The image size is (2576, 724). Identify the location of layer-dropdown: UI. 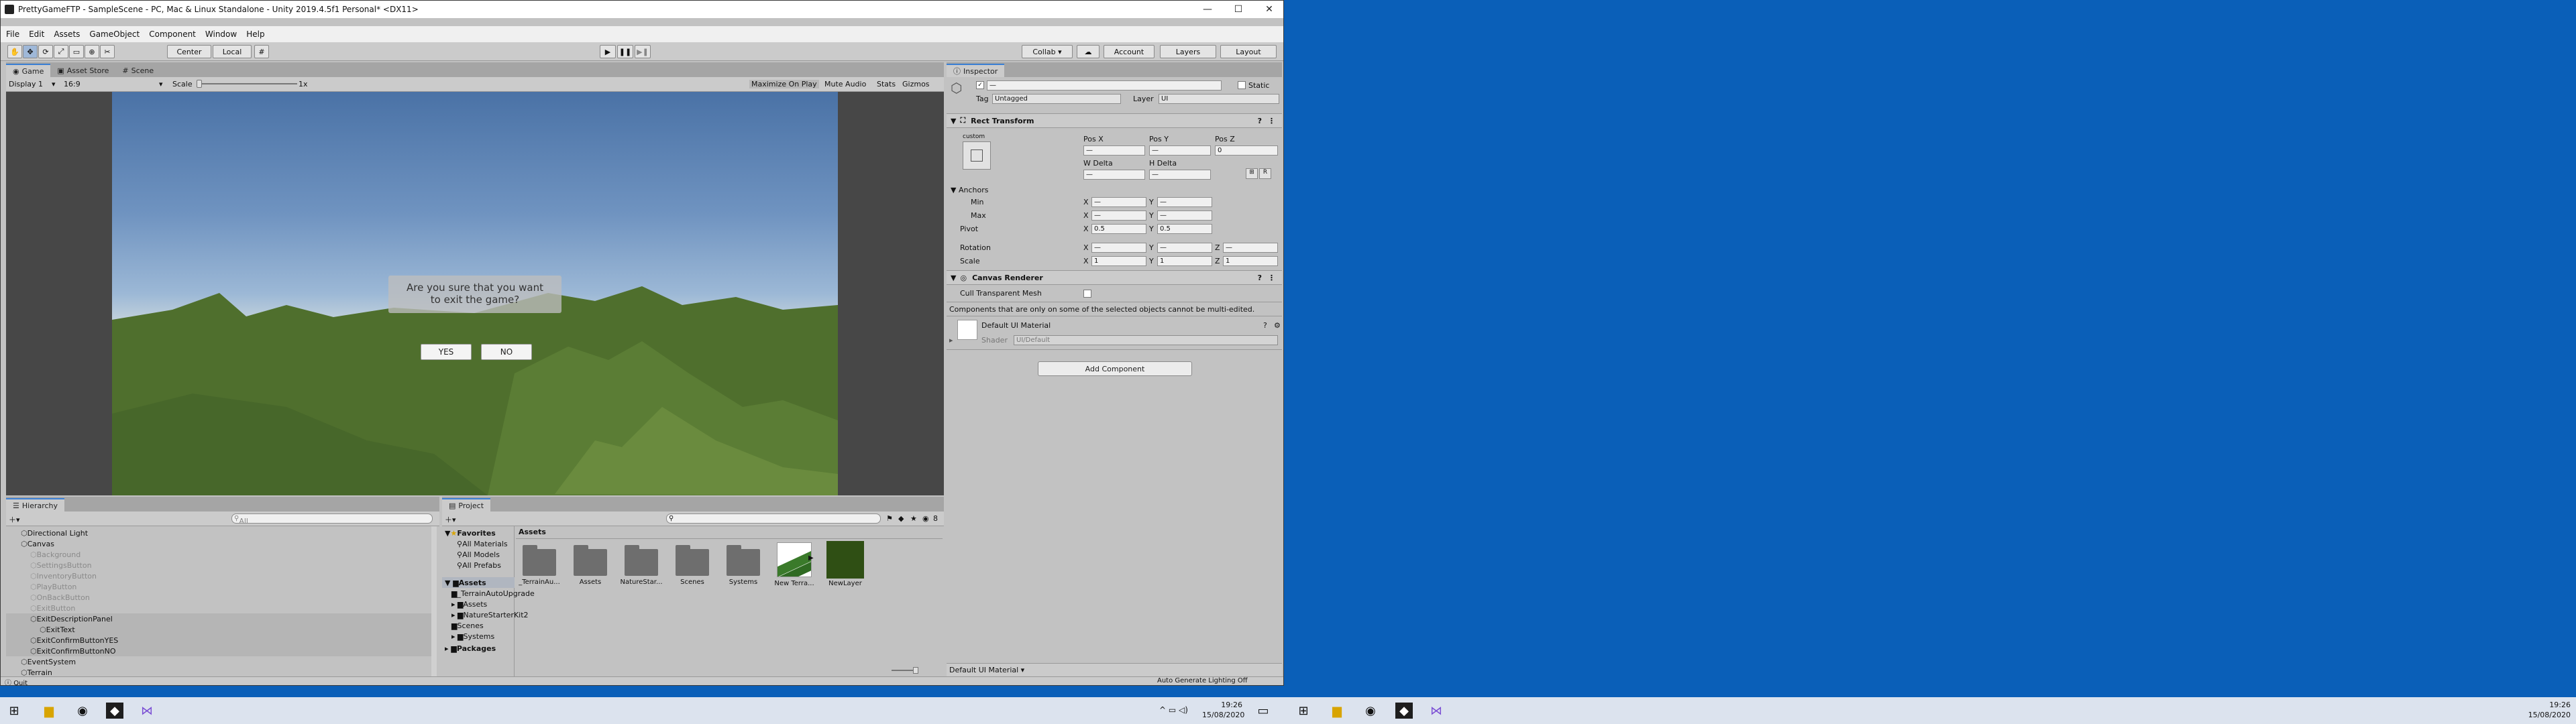
(1219, 99).